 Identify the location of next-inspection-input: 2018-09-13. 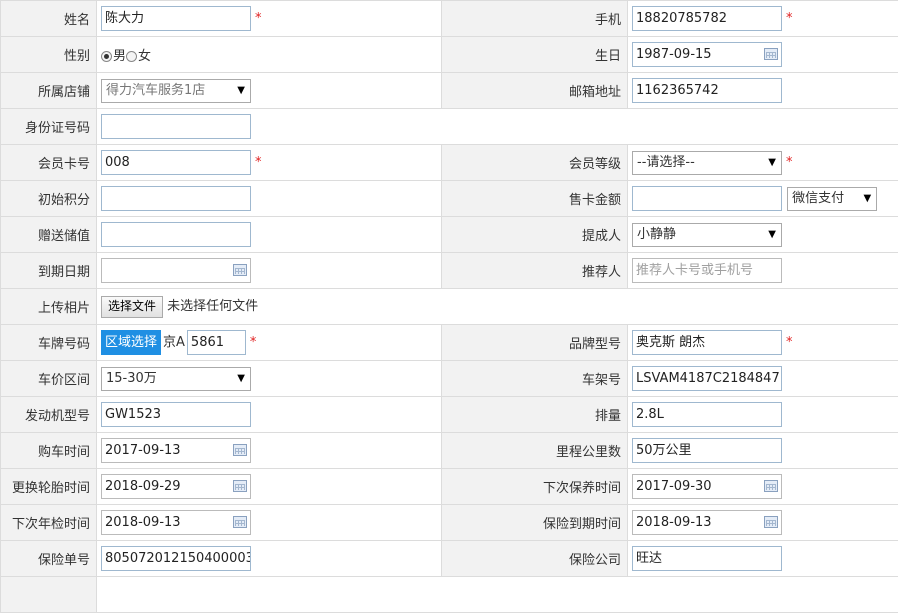
(176, 522).